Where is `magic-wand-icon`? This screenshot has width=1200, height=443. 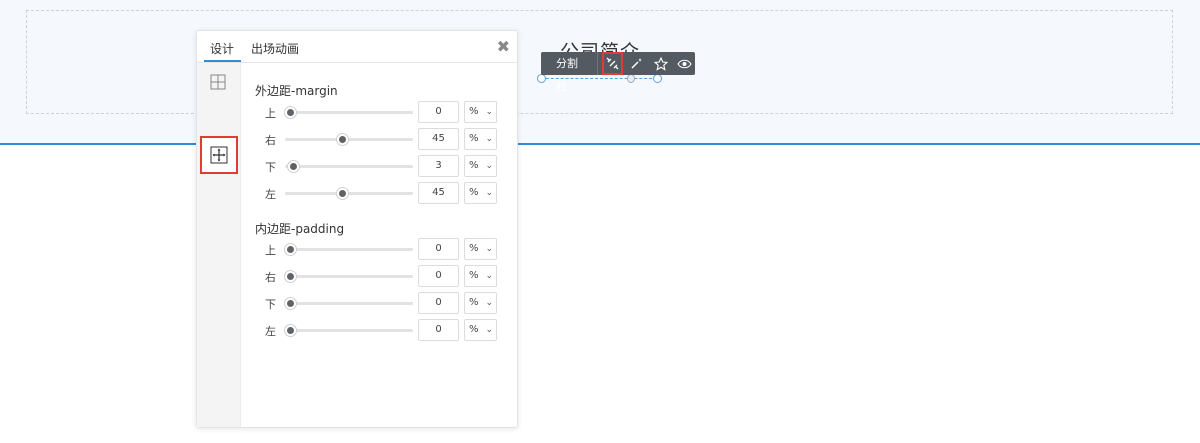
magic-wand-icon is located at coordinates (636, 63).